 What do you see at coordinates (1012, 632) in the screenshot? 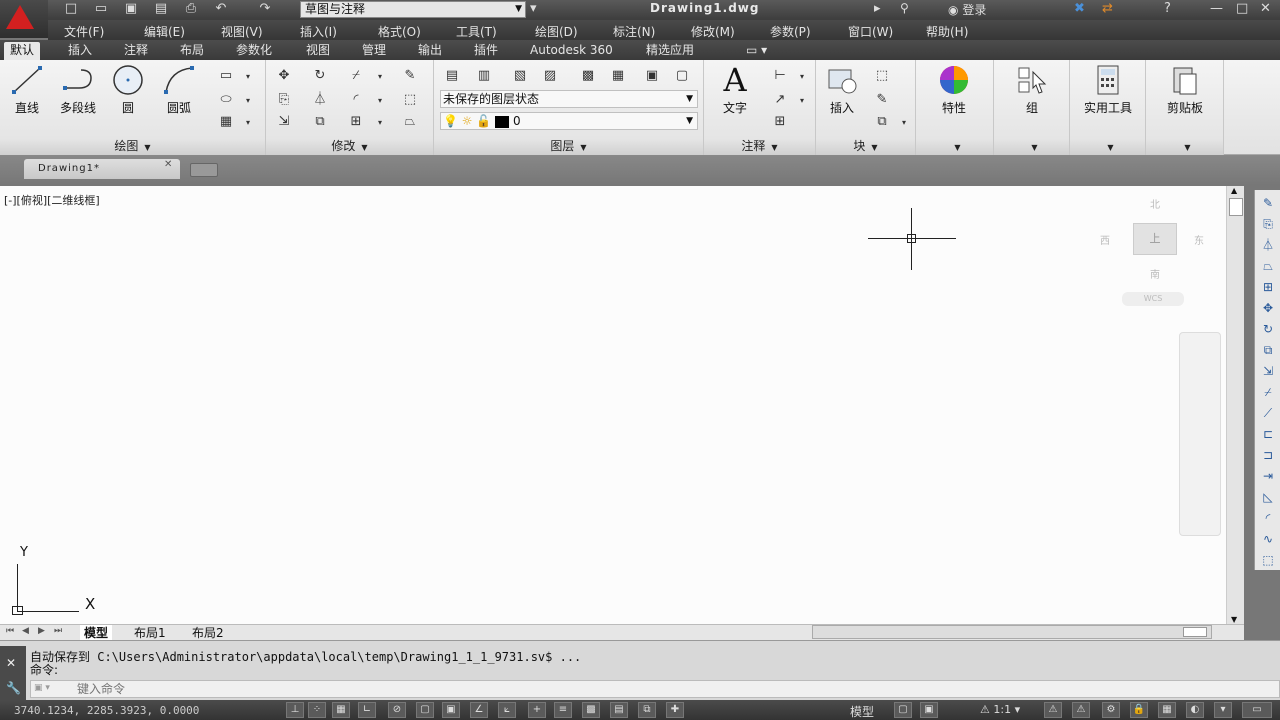
I see `horizontal-scrollbar` at bounding box center [1012, 632].